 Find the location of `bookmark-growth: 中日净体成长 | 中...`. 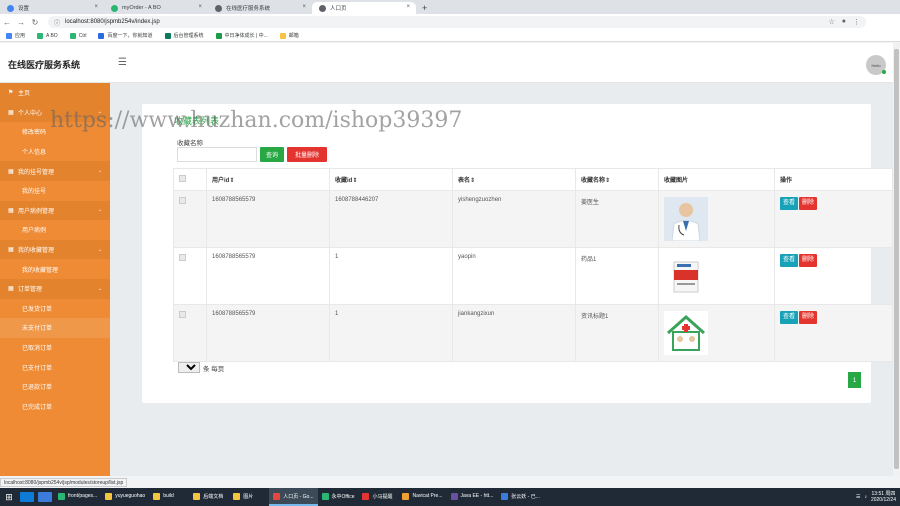

bookmark-growth: 中日净体成长 | 中... is located at coordinates (241, 35).